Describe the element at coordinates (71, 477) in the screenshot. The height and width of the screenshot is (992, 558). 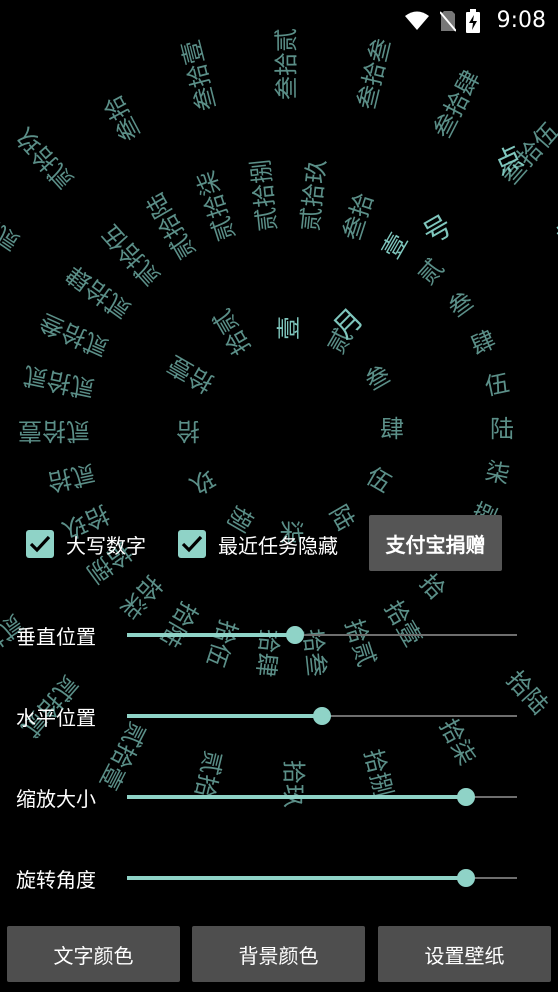
I see `day-ring-label: 贰拾` at that location.